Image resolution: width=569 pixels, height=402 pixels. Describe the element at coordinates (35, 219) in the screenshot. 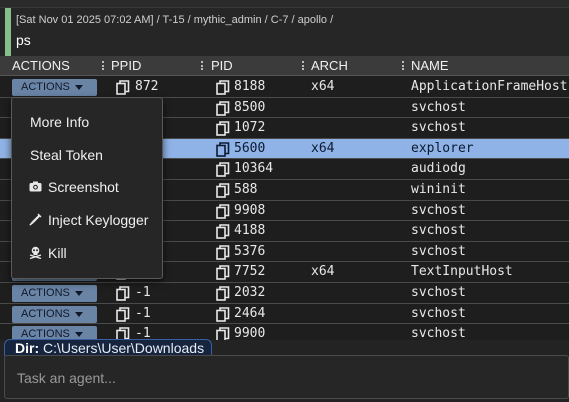

I see `syringe-icon` at that location.